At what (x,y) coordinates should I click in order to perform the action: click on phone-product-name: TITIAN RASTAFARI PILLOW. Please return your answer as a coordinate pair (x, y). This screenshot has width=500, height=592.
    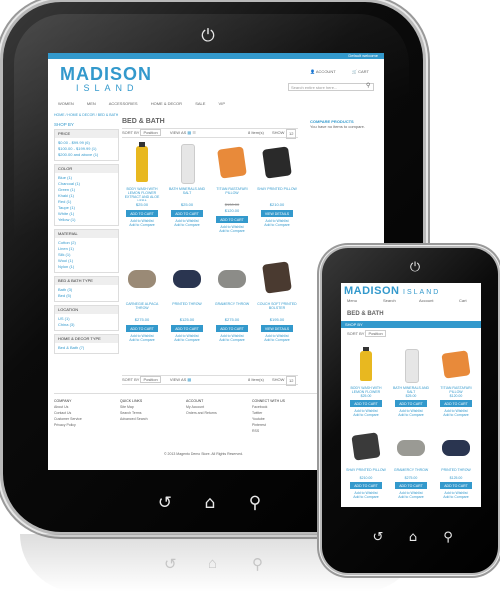
    Looking at the image, I should click on (456, 390).